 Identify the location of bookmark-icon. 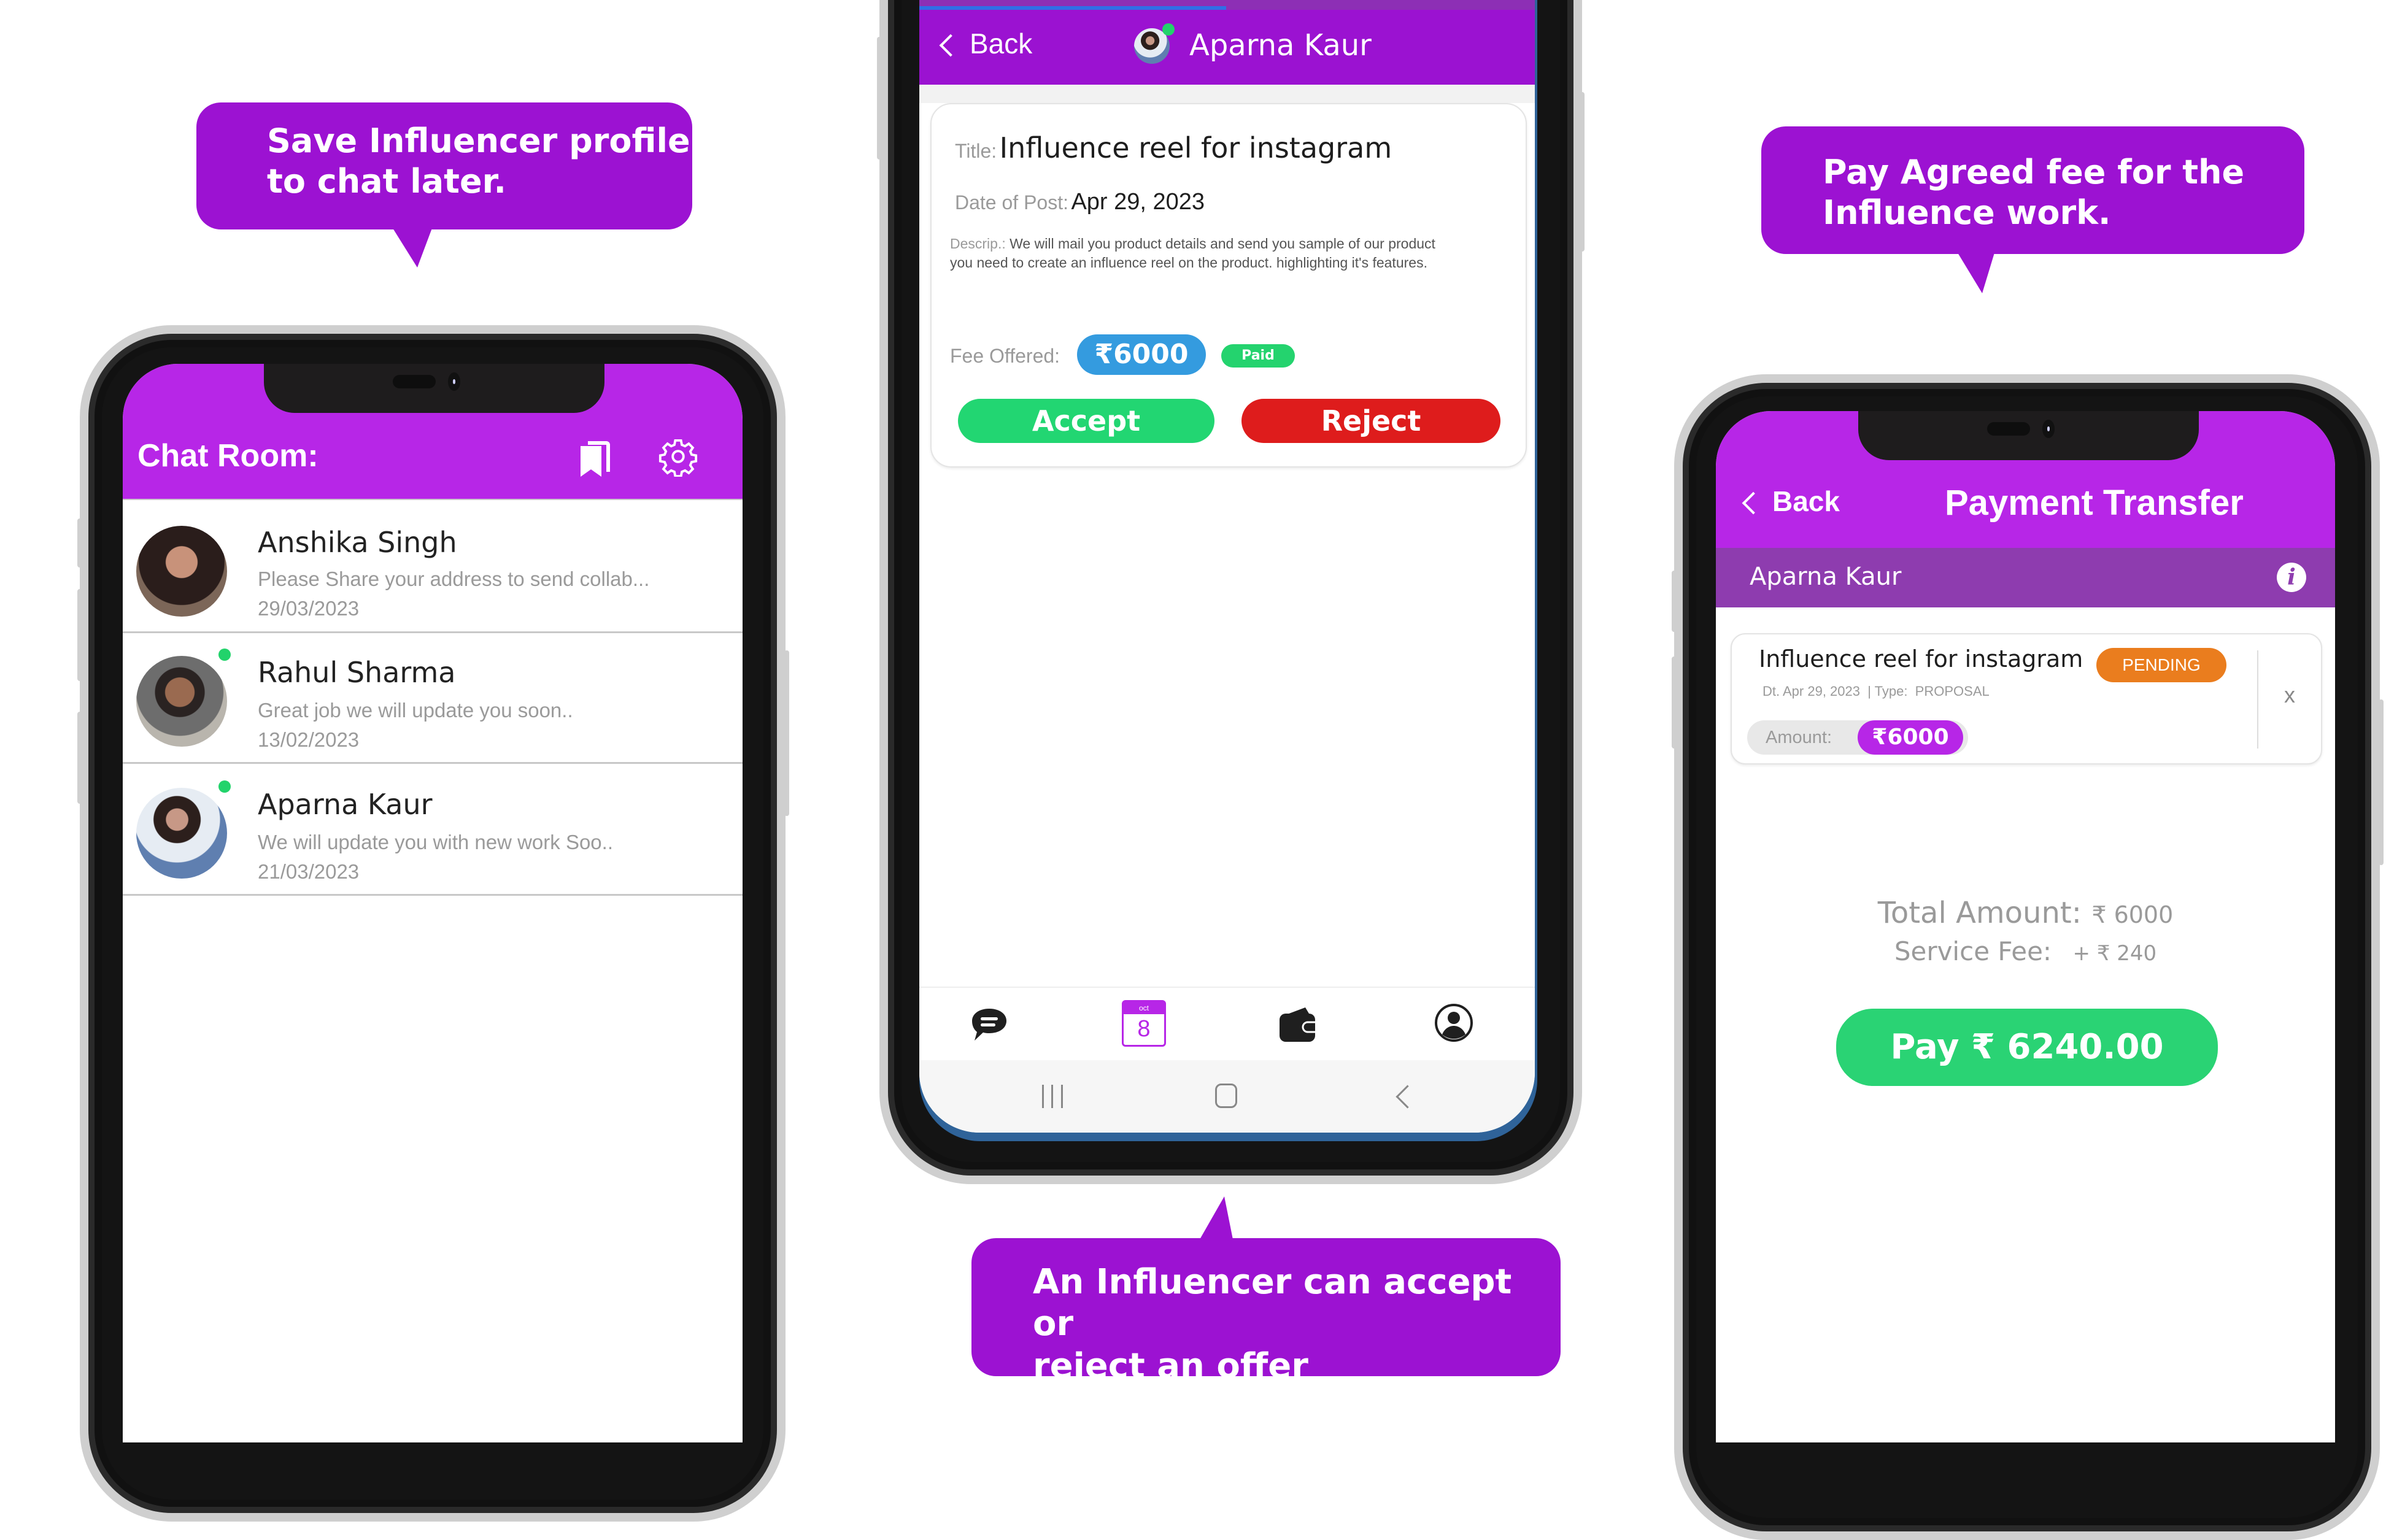
(595, 458).